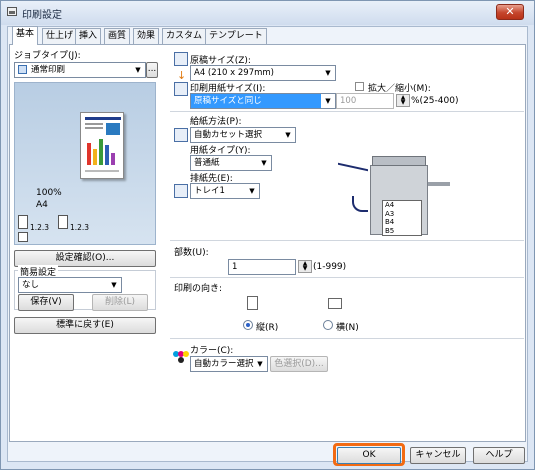 This screenshot has width=535, height=470. I want to click on document-icon, so click(22, 69).